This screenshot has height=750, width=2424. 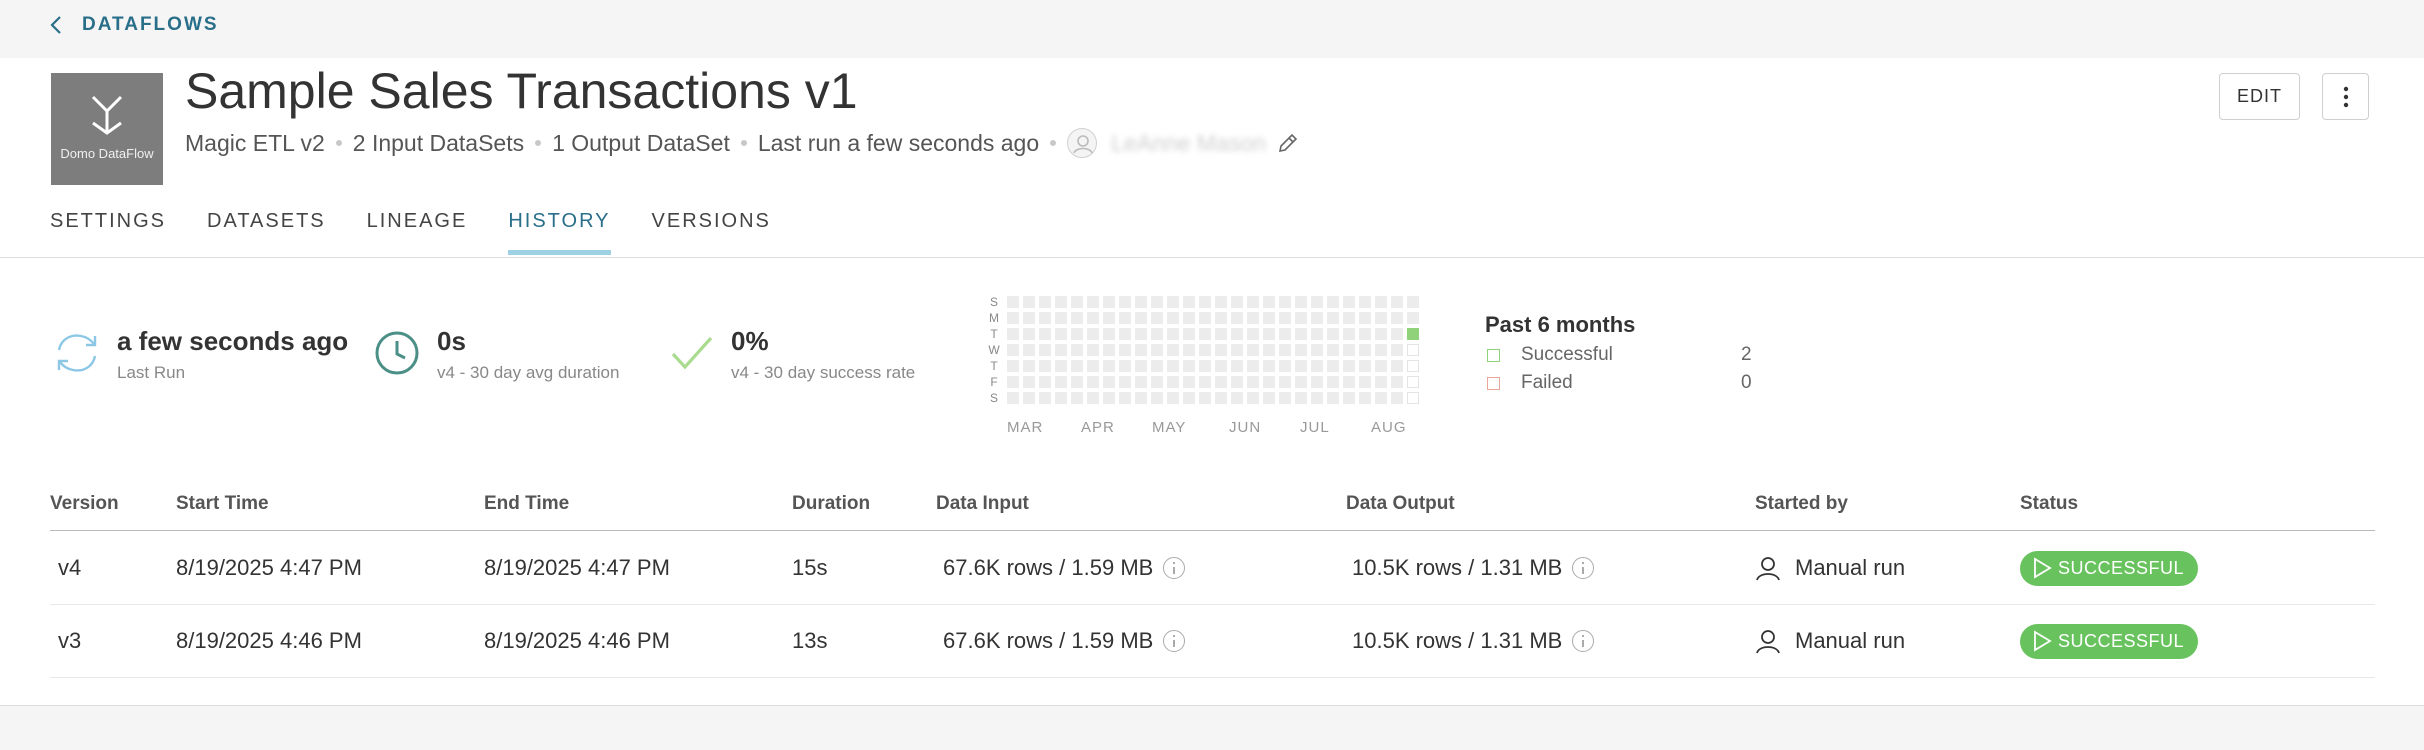 I want to click on output-datasets-count: 1 Output DataSet, so click(x=641, y=143).